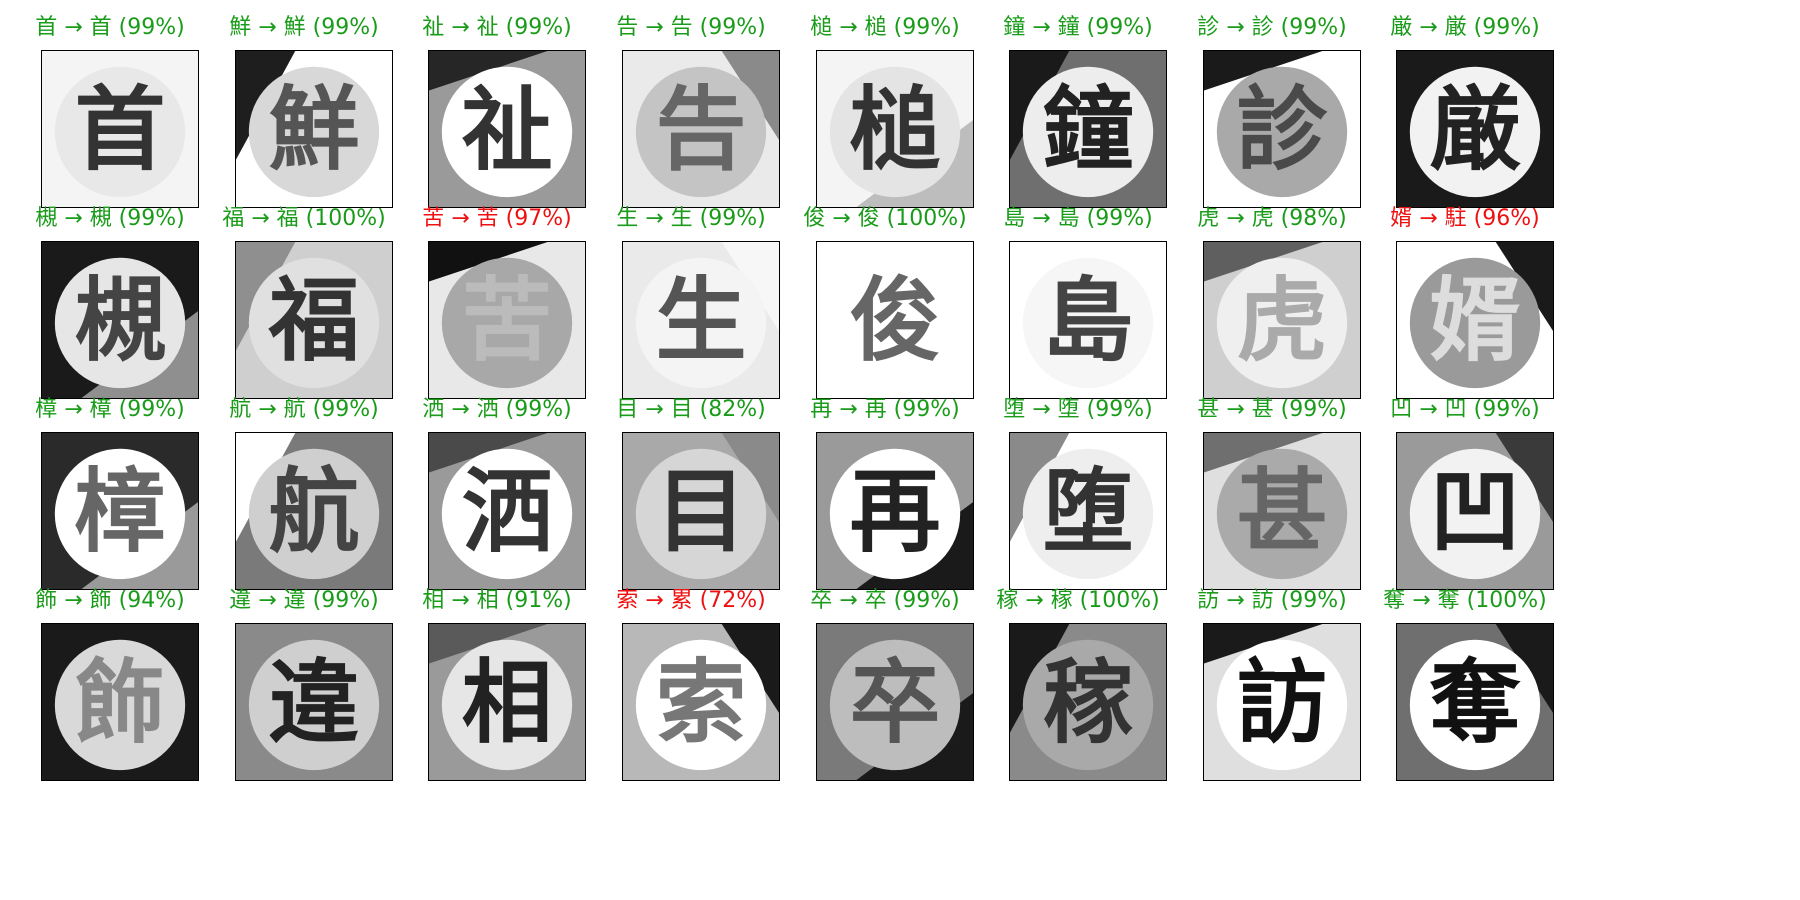 The image size is (1800, 900). I want to click on character-glyph: 堕, so click(1088, 512).